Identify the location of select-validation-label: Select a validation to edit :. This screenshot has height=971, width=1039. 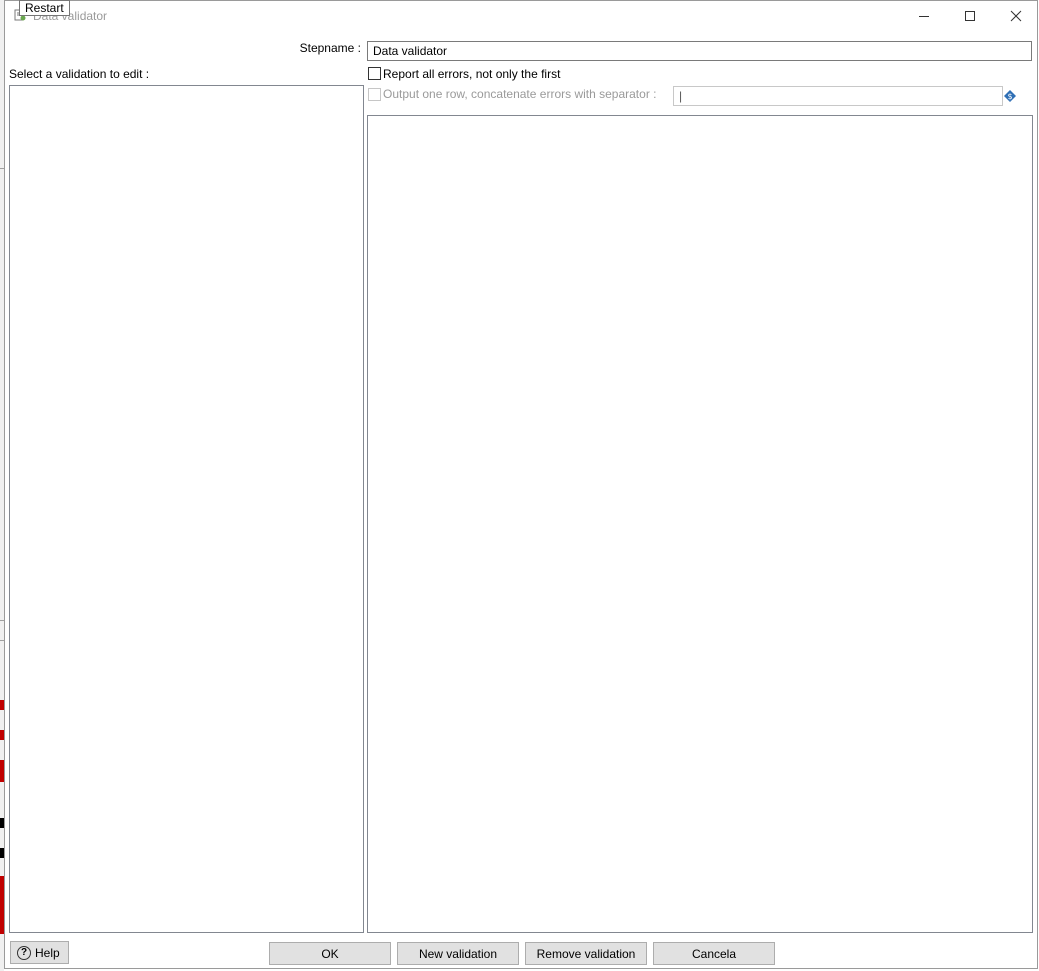
(79, 74).